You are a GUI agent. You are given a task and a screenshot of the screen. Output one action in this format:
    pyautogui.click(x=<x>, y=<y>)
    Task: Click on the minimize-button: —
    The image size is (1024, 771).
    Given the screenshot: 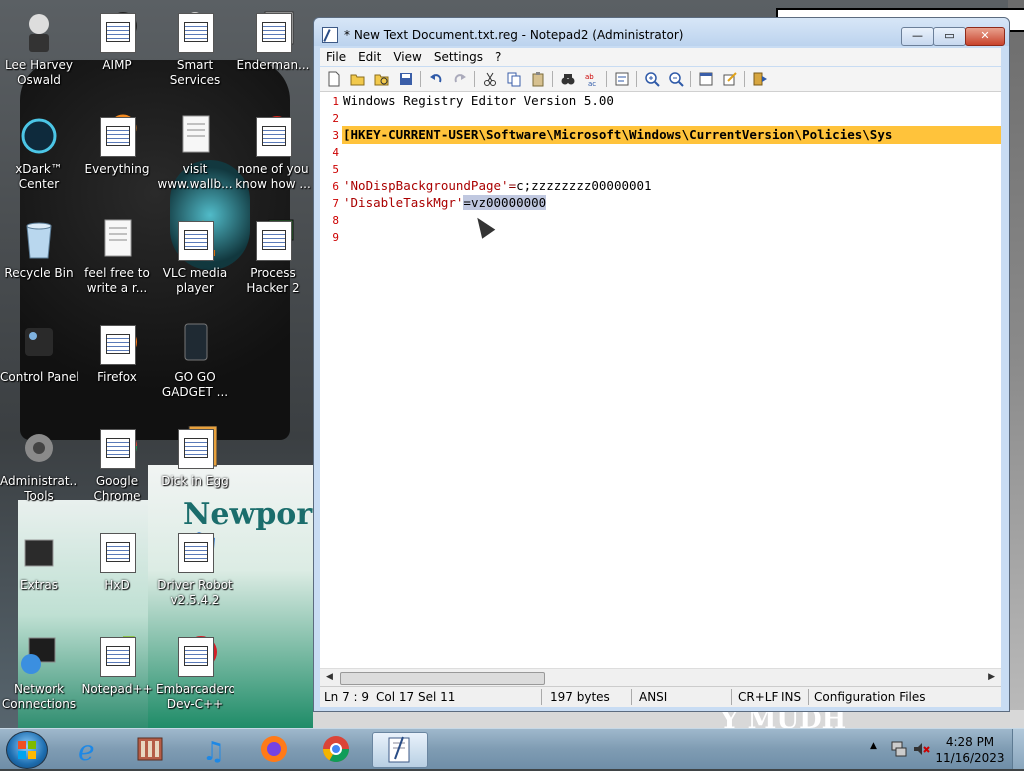 What is the action you would take?
    pyautogui.click(x=917, y=36)
    